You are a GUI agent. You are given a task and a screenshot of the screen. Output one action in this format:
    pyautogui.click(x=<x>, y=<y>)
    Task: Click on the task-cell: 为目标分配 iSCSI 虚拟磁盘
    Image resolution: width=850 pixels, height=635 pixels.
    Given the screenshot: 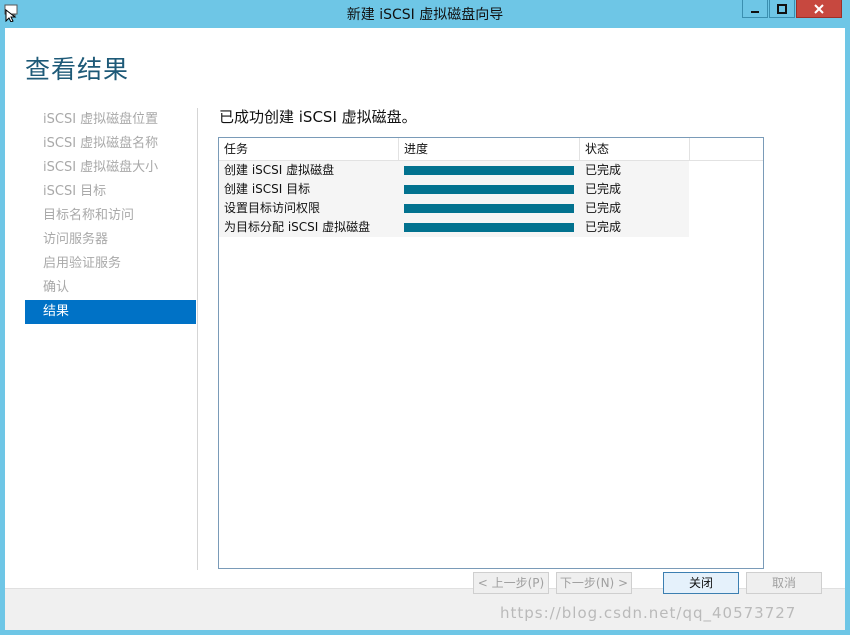 What is the action you would take?
    pyautogui.click(x=297, y=227)
    